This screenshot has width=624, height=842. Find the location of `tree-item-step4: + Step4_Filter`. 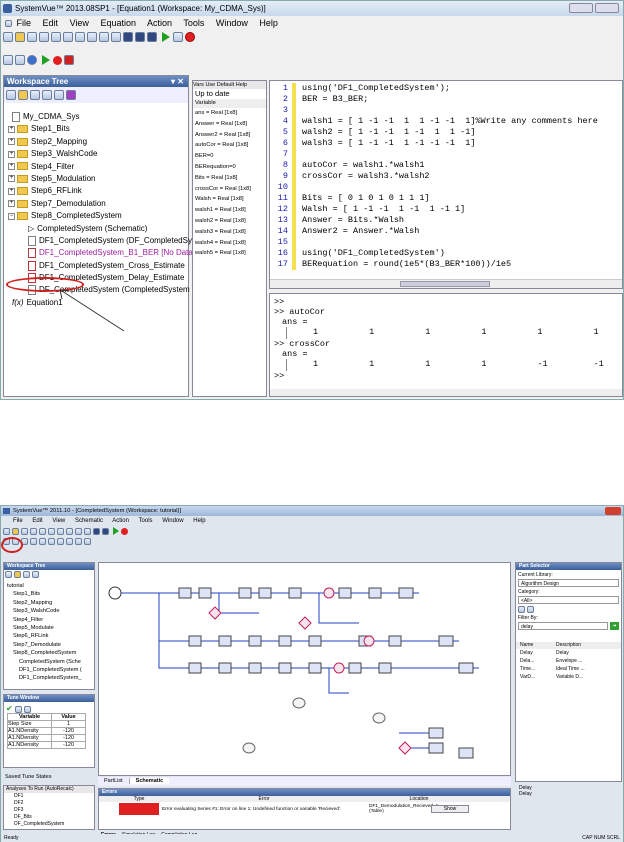

tree-item-step4: + Step4_Filter is located at coordinates (98, 167).